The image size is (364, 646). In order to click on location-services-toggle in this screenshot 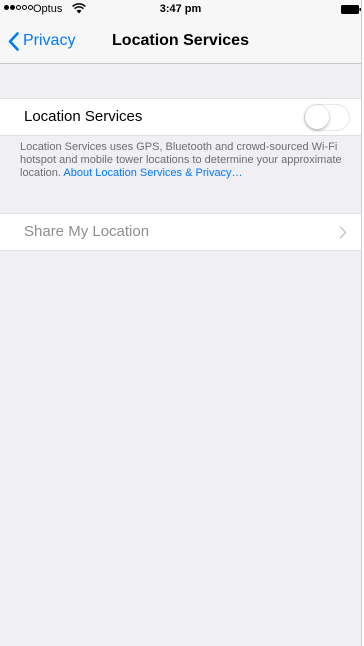, I will do `click(327, 117)`.